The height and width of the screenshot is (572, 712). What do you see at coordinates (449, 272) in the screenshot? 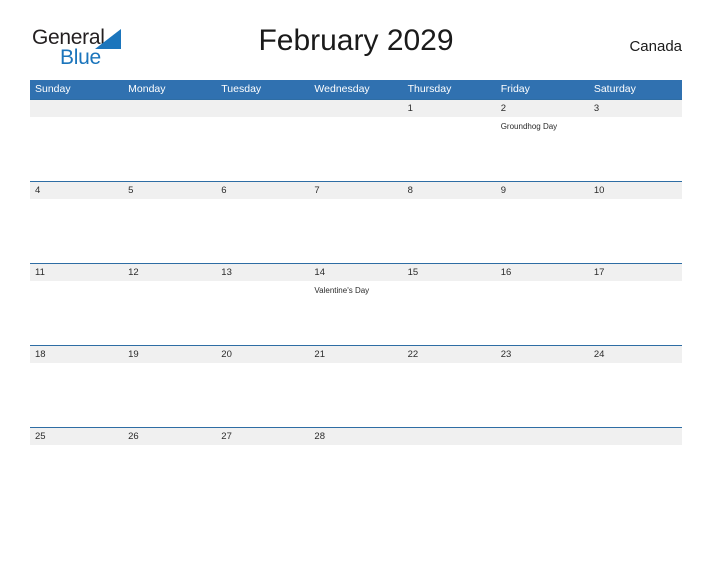
I see `date-number: 15` at bounding box center [449, 272].